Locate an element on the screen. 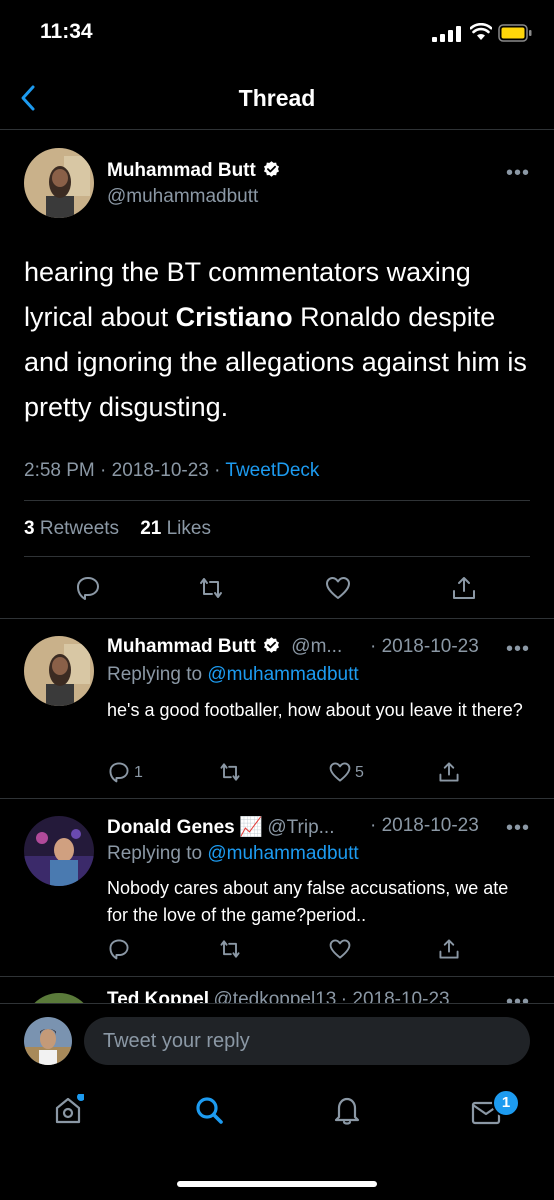 This screenshot has height=1200, width=554. tweet-text-bold: Cristiano is located at coordinates (234, 317).